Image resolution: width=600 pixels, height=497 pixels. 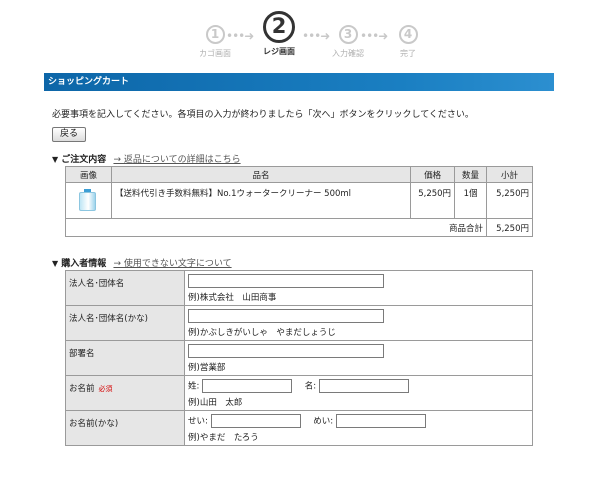 I want to click on company-name-input, so click(x=286, y=281).